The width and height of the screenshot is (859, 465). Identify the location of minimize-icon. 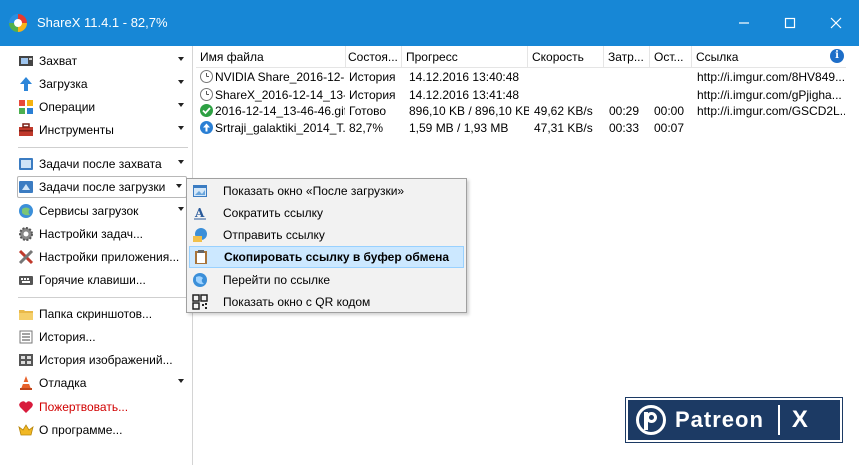
(744, 23).